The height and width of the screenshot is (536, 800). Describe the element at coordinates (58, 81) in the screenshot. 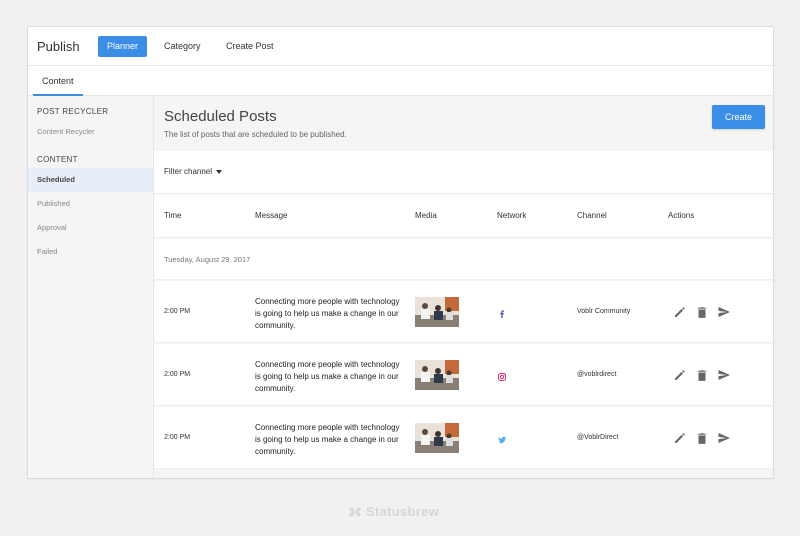

I see `tab-content: Content` at that location.